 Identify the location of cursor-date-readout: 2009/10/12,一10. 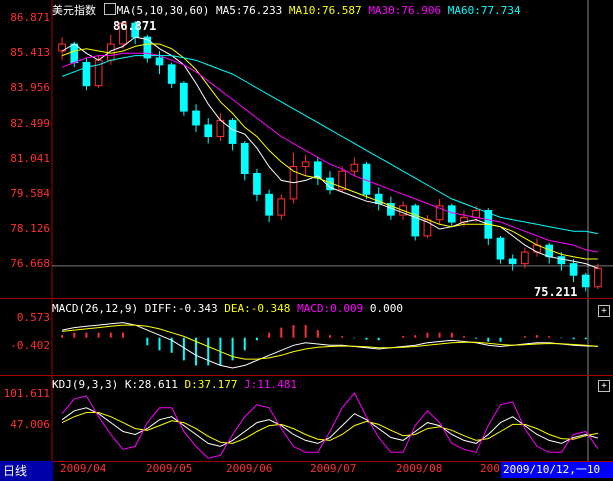
(557, 470).